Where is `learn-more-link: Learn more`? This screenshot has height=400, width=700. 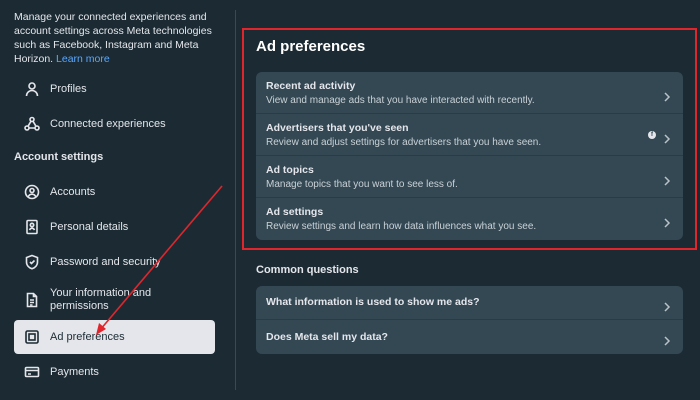
learn-more-link: Learn more is located at coordinates (83, 59).